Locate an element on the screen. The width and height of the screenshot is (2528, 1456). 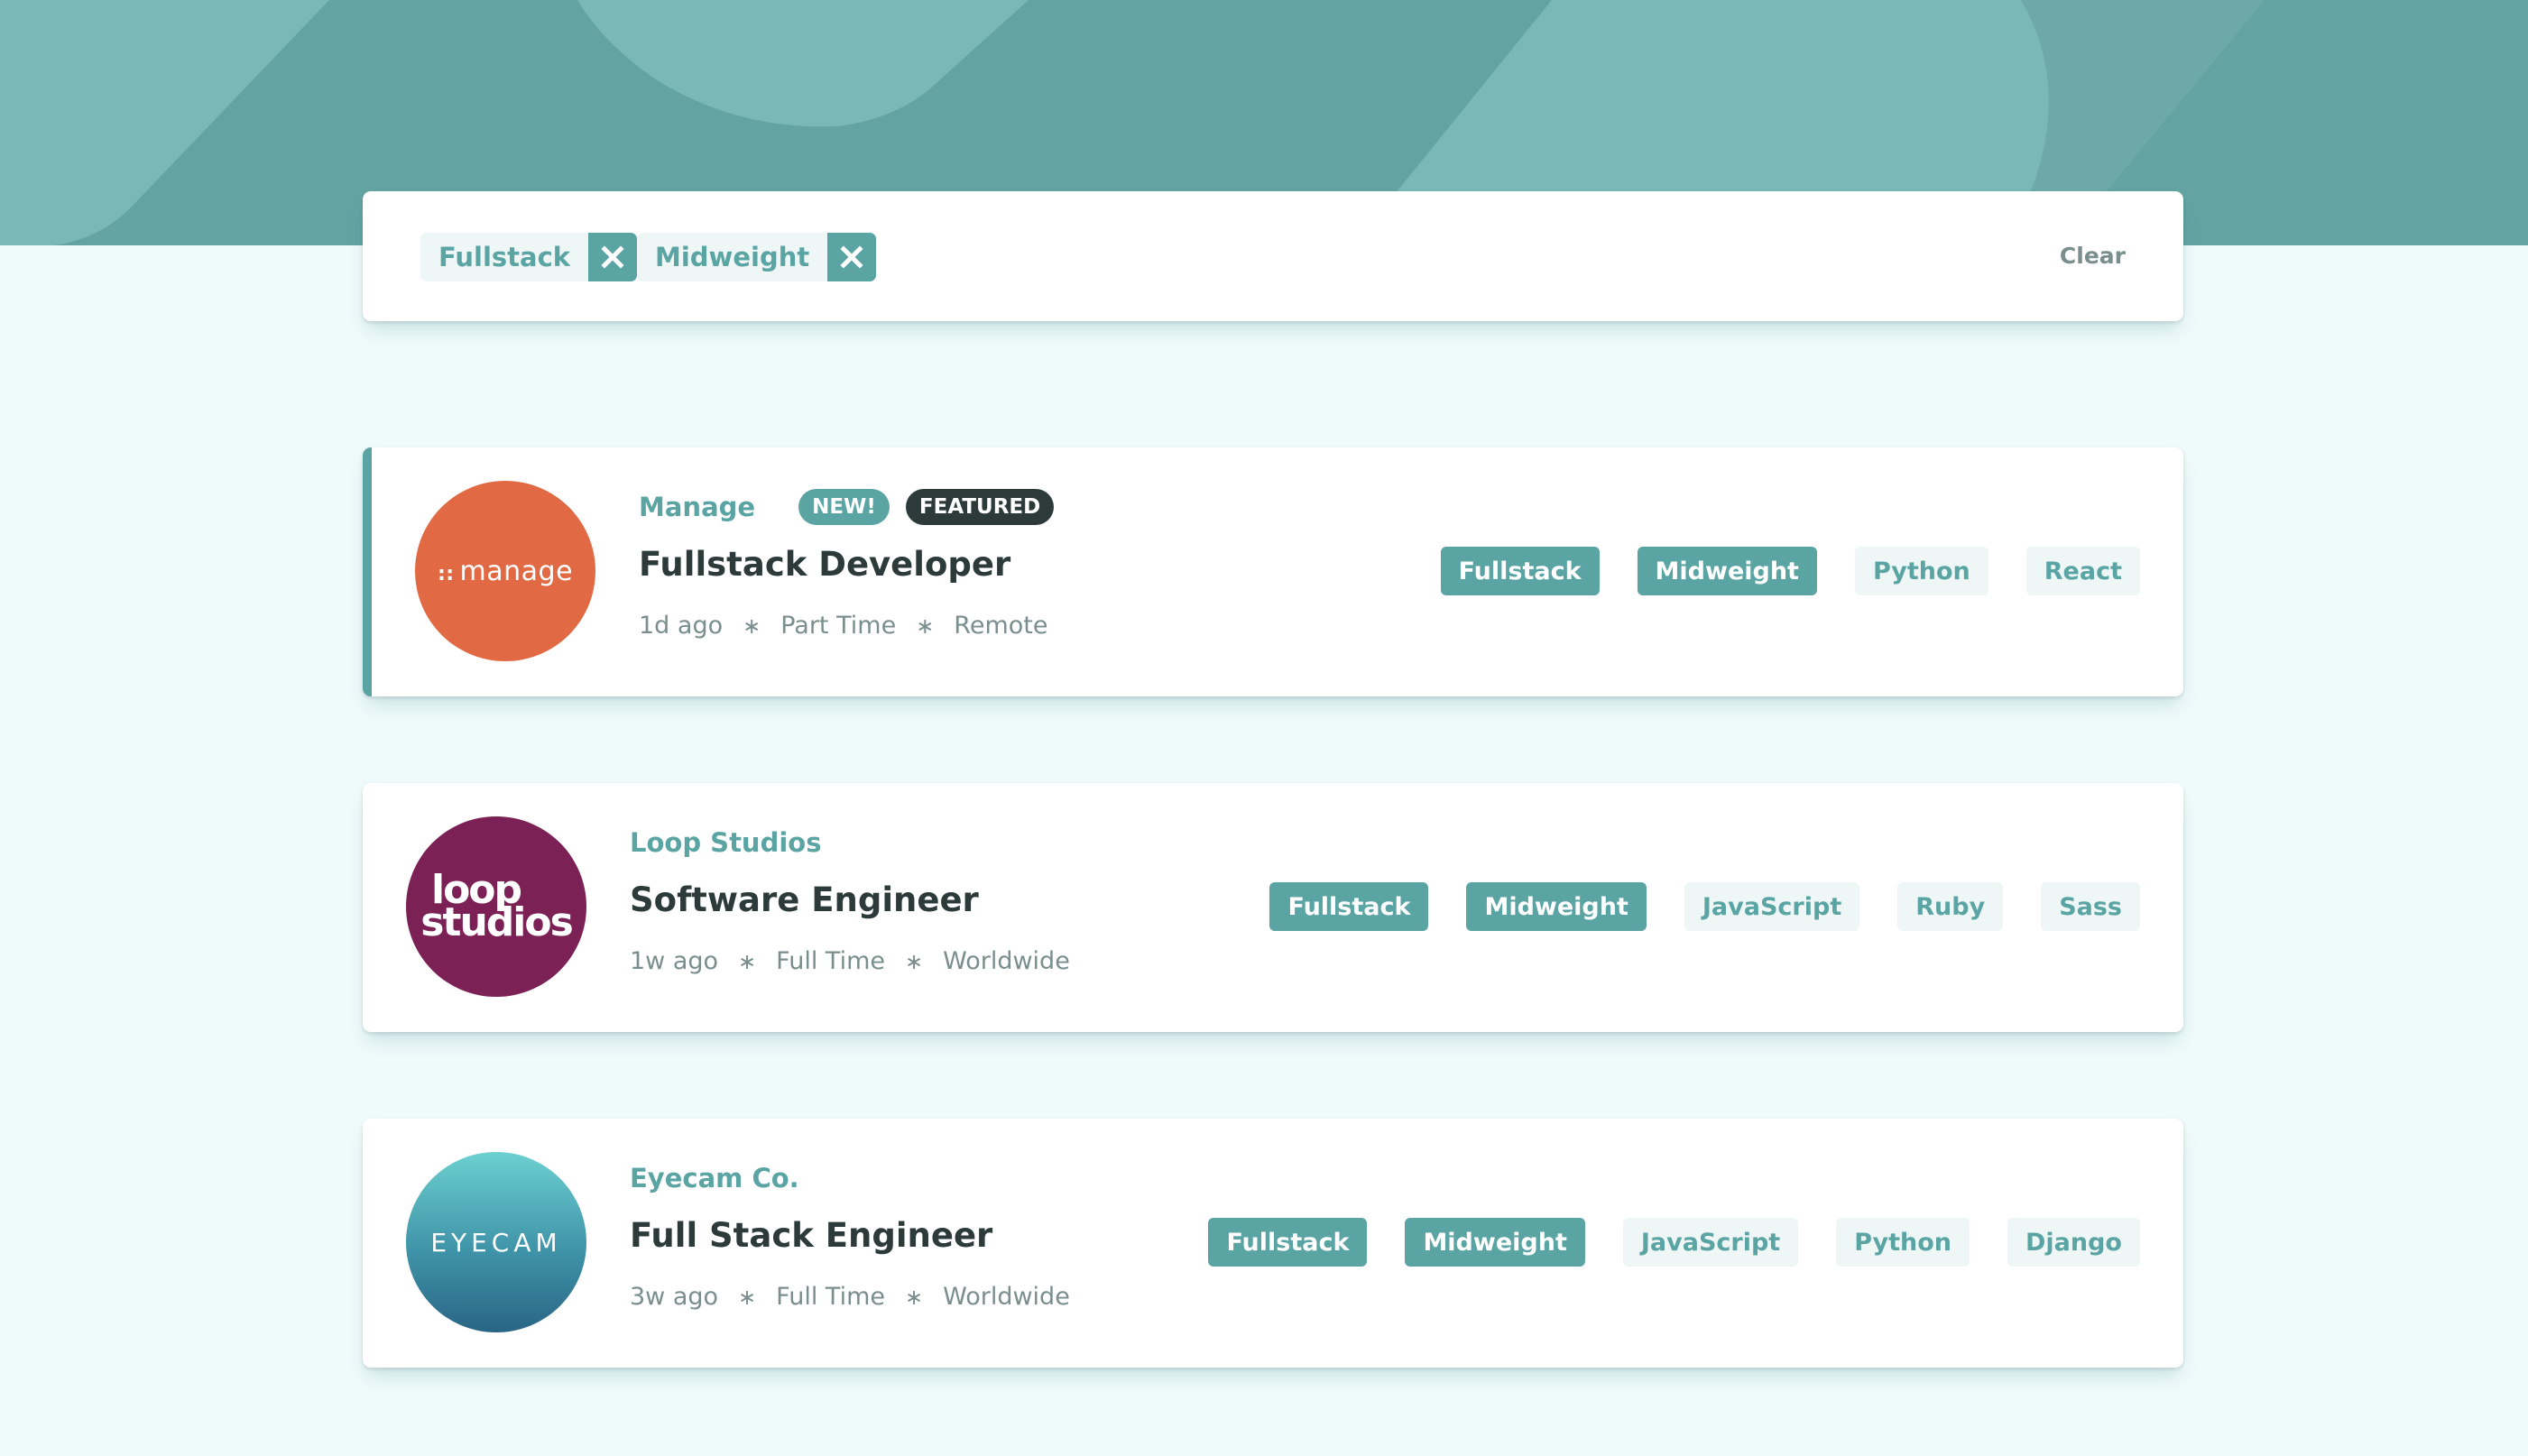
tag-react: React is located at coordinates (2082, 571).